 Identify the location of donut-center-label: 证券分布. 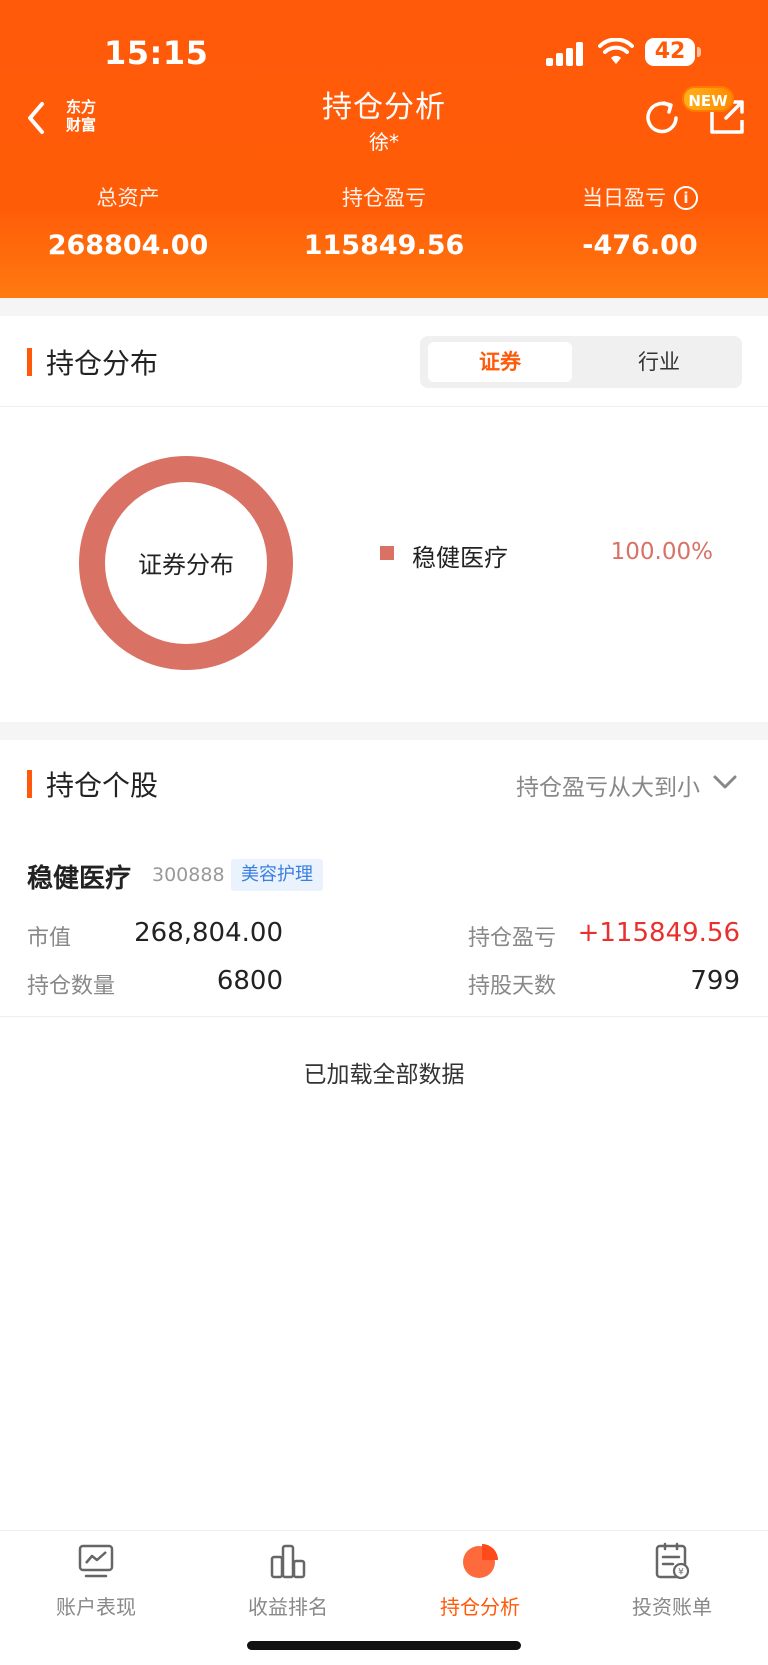
(186, 565).